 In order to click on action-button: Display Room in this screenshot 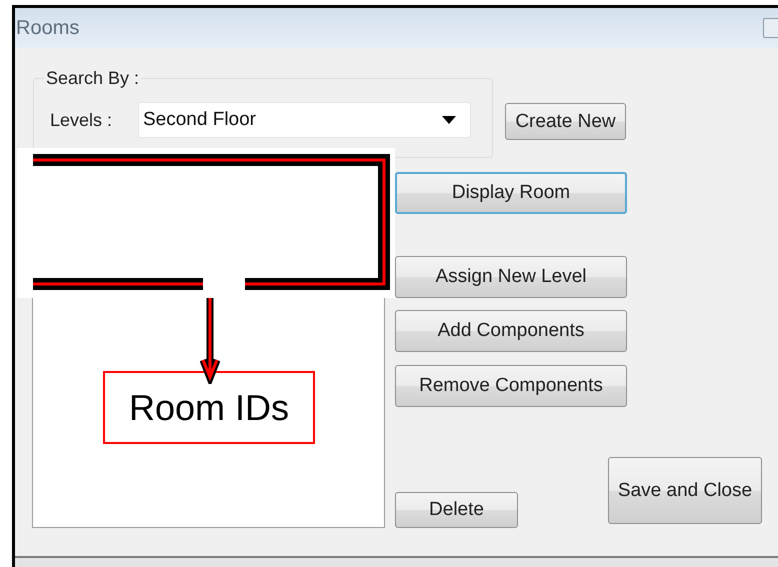, I will do `click(511, 193)`.